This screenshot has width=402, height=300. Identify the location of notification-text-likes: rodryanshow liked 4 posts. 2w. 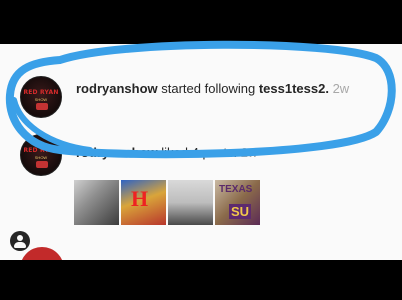
(166, 152).